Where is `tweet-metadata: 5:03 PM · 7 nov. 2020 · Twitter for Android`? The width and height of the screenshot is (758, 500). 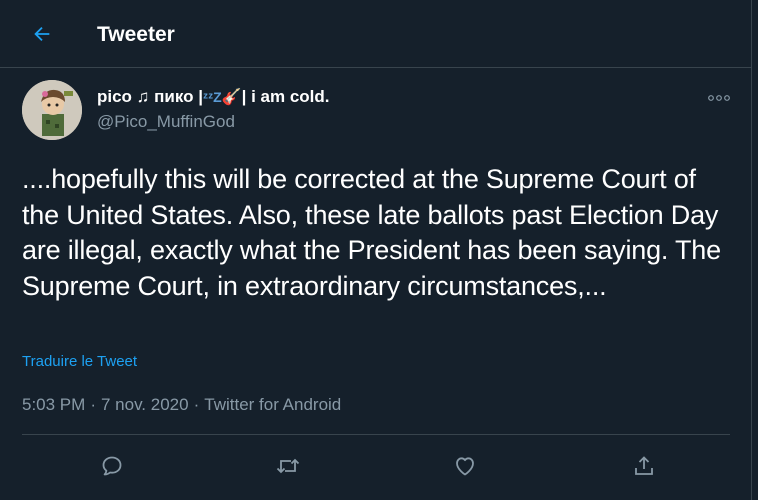 tweet-metadata: 5:03 PM · 7 nov. 2020 · Twitter for Android is located at coordinates (181, 405).